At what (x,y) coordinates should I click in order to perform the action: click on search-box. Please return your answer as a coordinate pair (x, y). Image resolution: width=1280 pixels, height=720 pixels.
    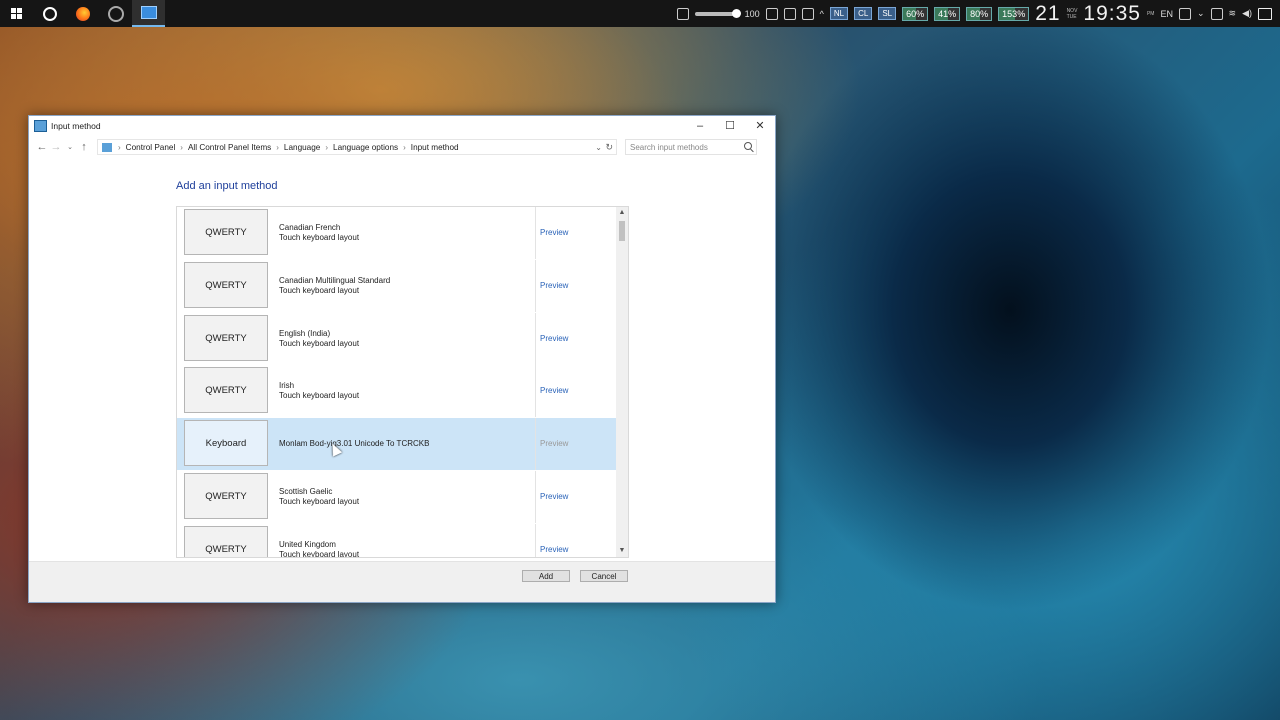
    Looking at the image, I should click on (691, 147).